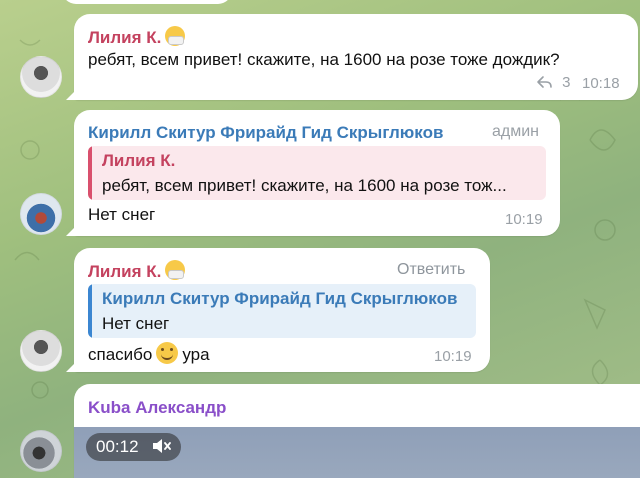 The width and height of the screenshot is (640, 478). I want to click on quote-sender: Лилия К., so click(139, 160).